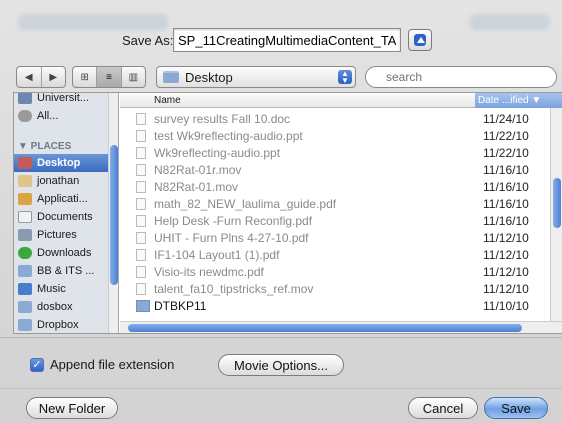  What do you see at coordinates (516, 408) in the screenshot?
I see `save-button: Save` at bounding box center [516, 408].